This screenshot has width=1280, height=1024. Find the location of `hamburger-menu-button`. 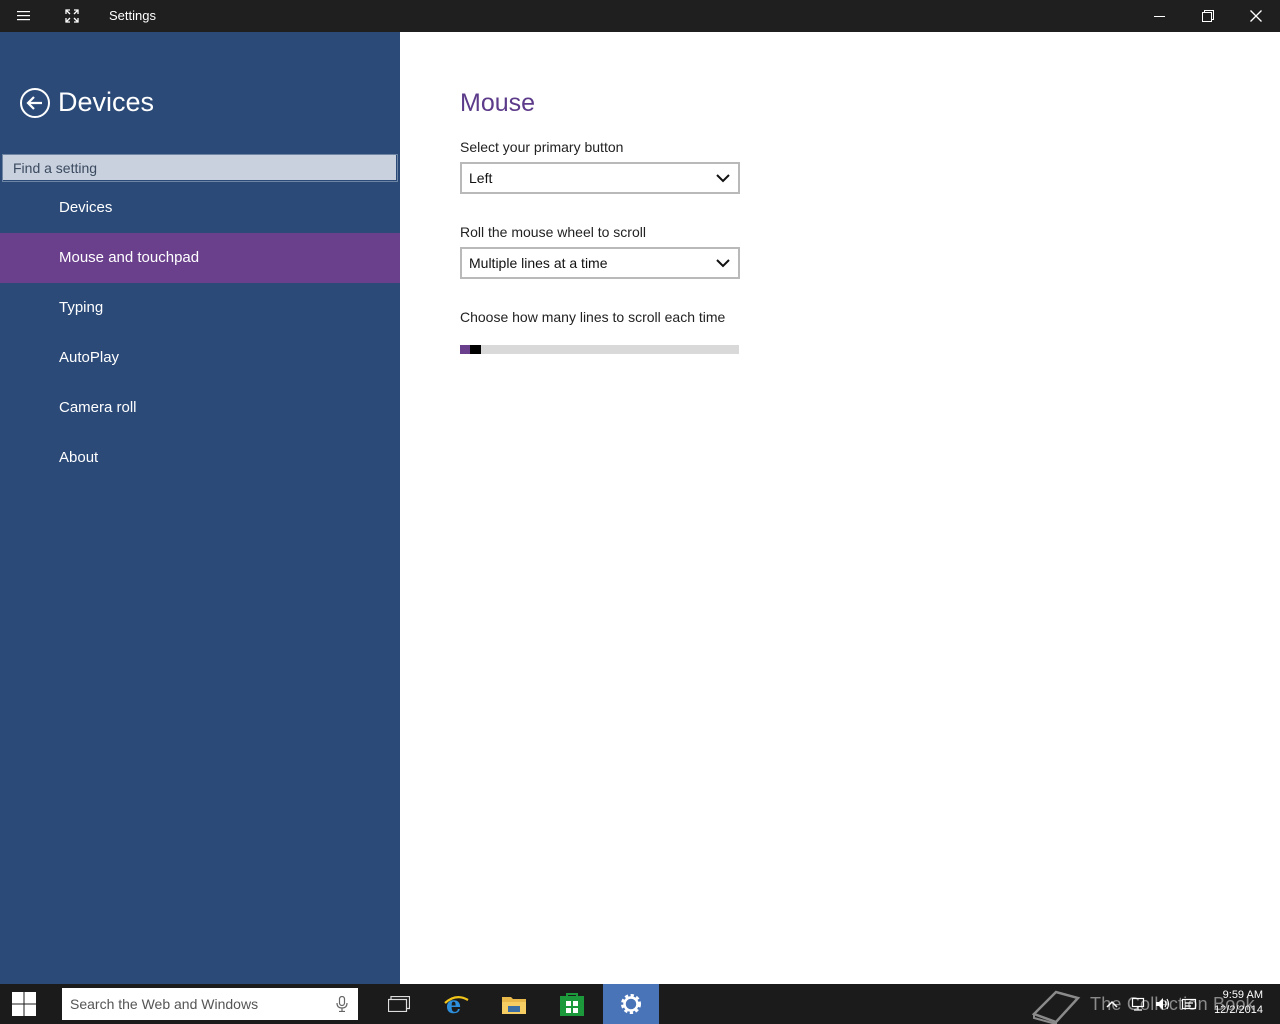

hamburger-menu-button is located at coordinates (24, 16).